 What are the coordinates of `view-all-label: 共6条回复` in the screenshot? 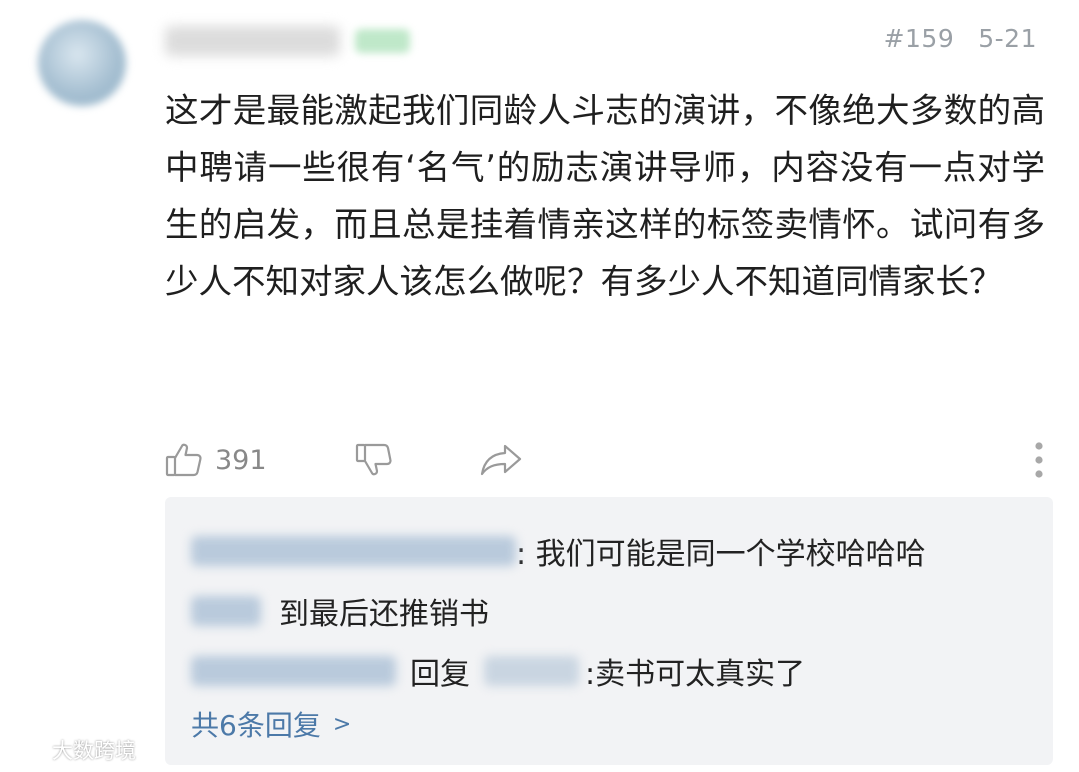 It's located at (256, 725).